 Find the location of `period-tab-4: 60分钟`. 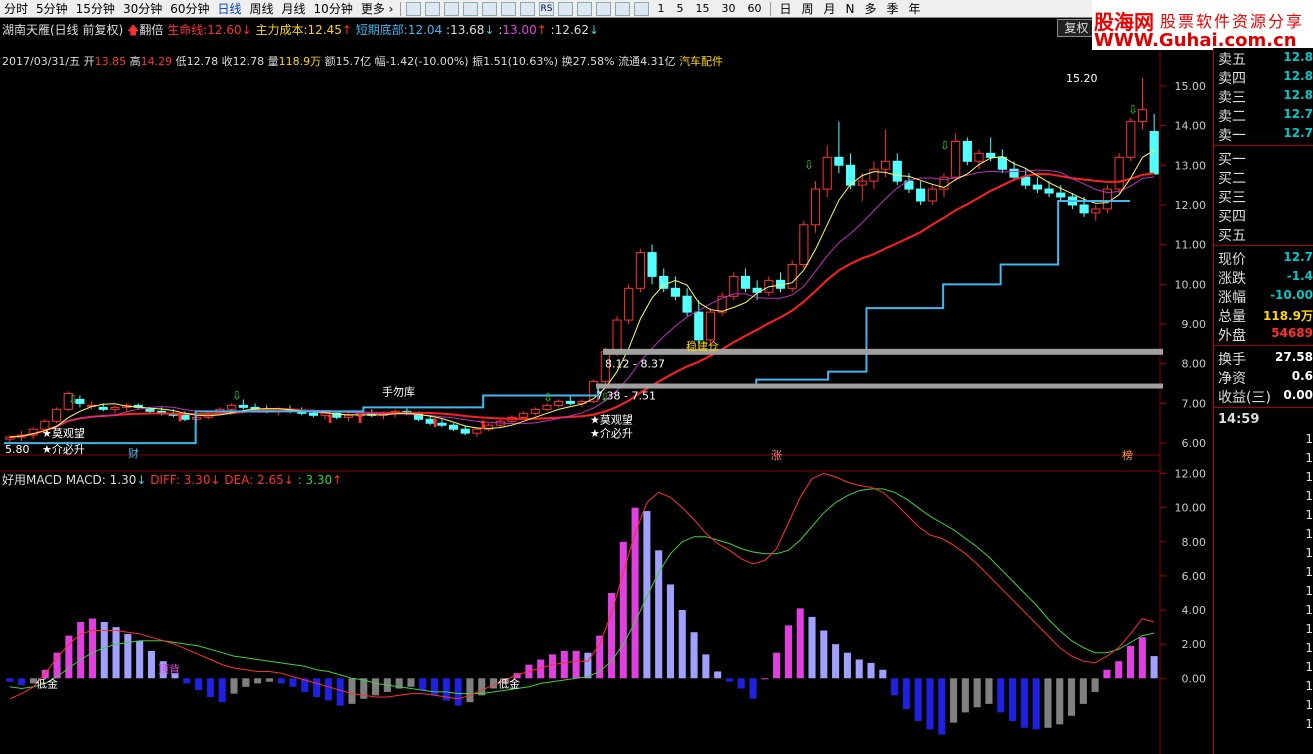

period-tab-4: 60分钟 is located at coordinates (189, 8).